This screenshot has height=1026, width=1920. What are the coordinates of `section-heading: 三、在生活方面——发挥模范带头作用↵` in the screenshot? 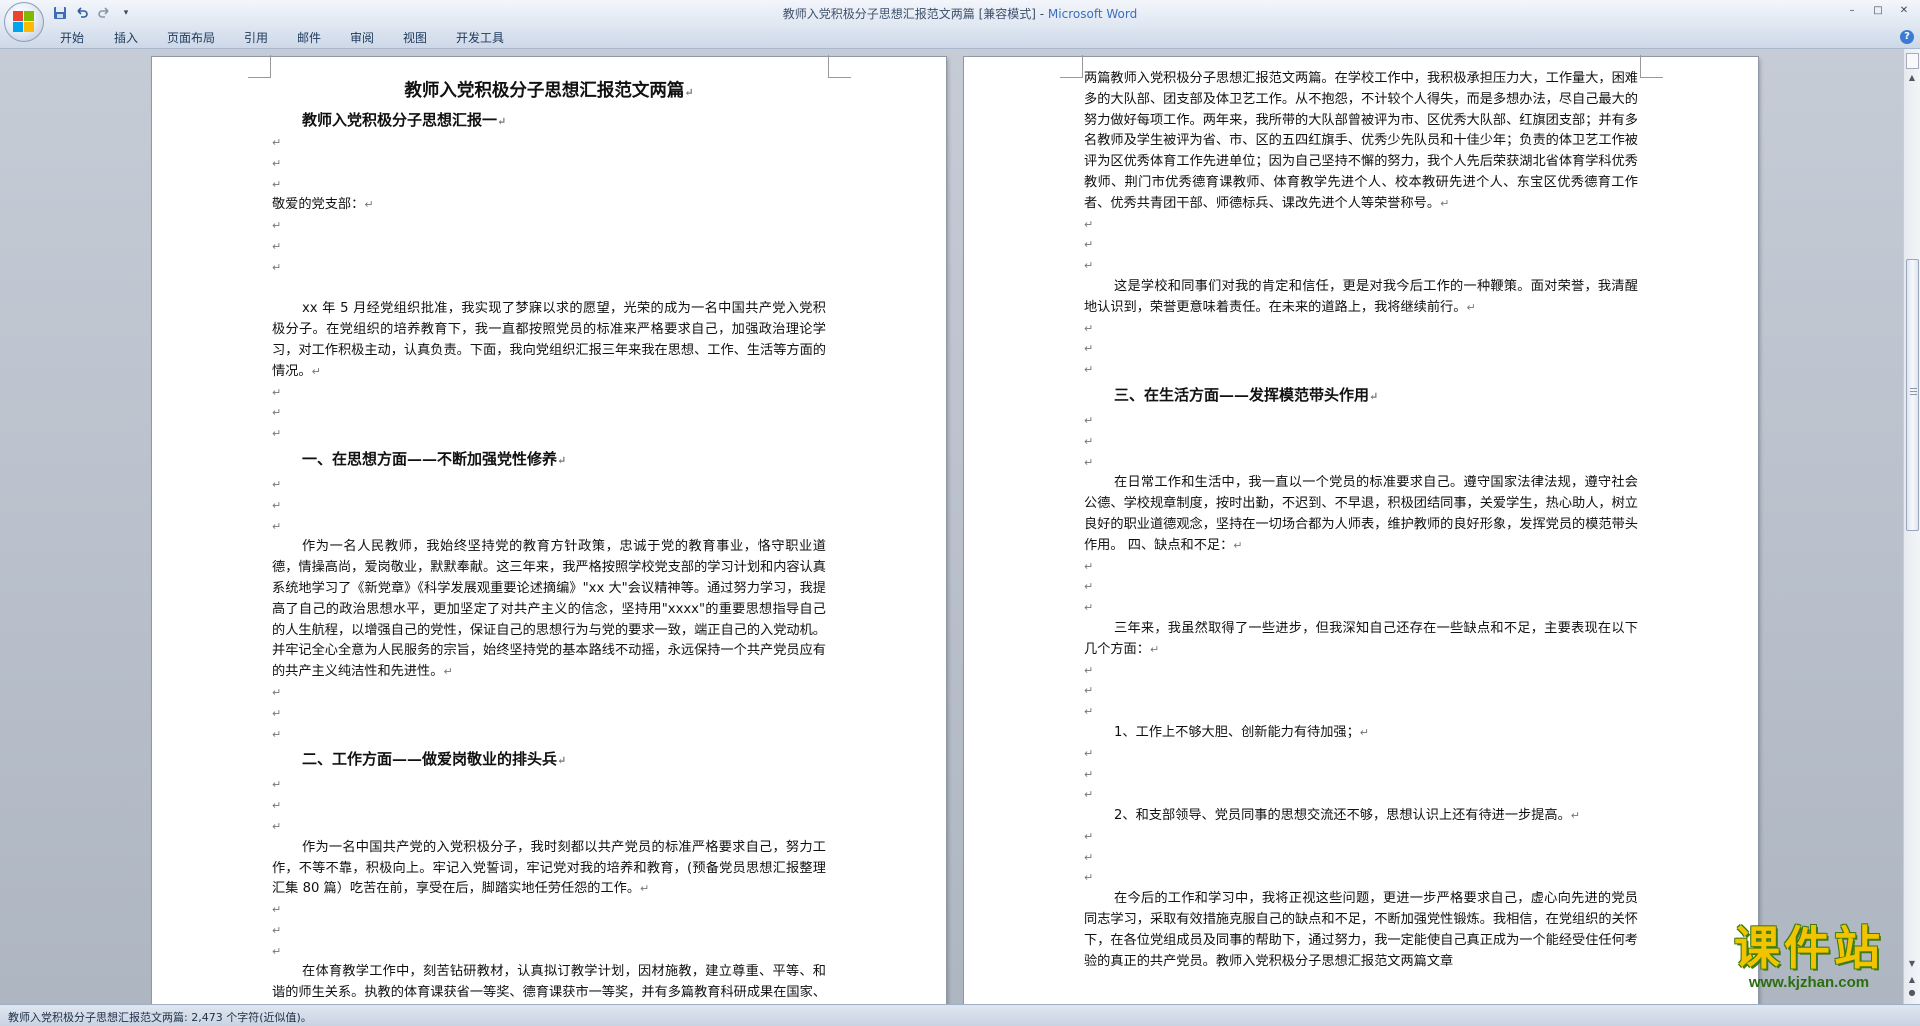 It's located at (1246, 394).